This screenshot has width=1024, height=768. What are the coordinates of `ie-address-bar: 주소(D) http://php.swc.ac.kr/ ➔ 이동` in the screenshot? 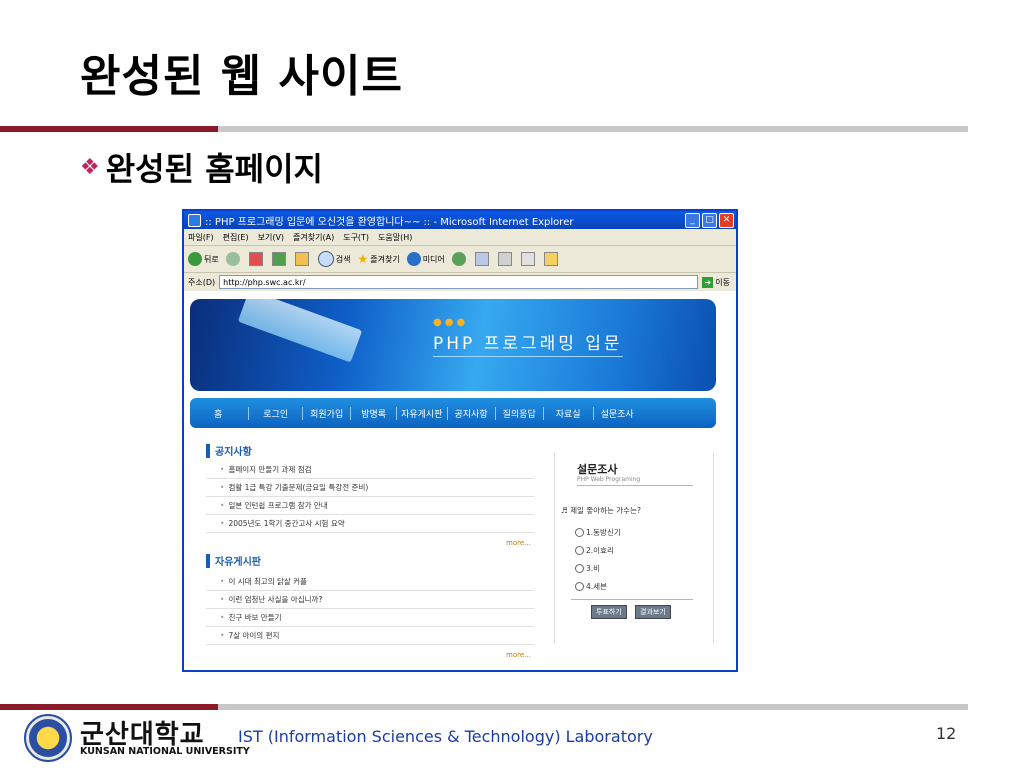 It's located at (460, 282).